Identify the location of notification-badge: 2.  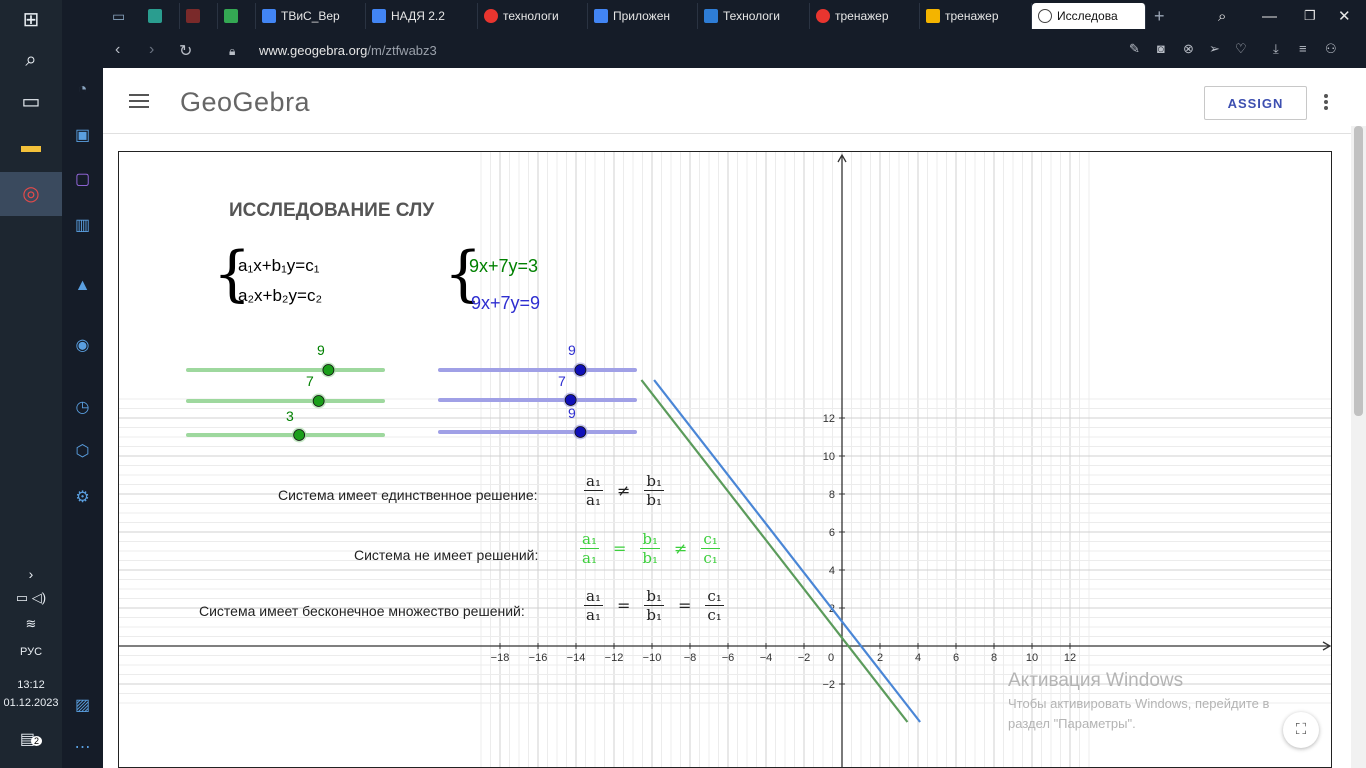
(37, 741).